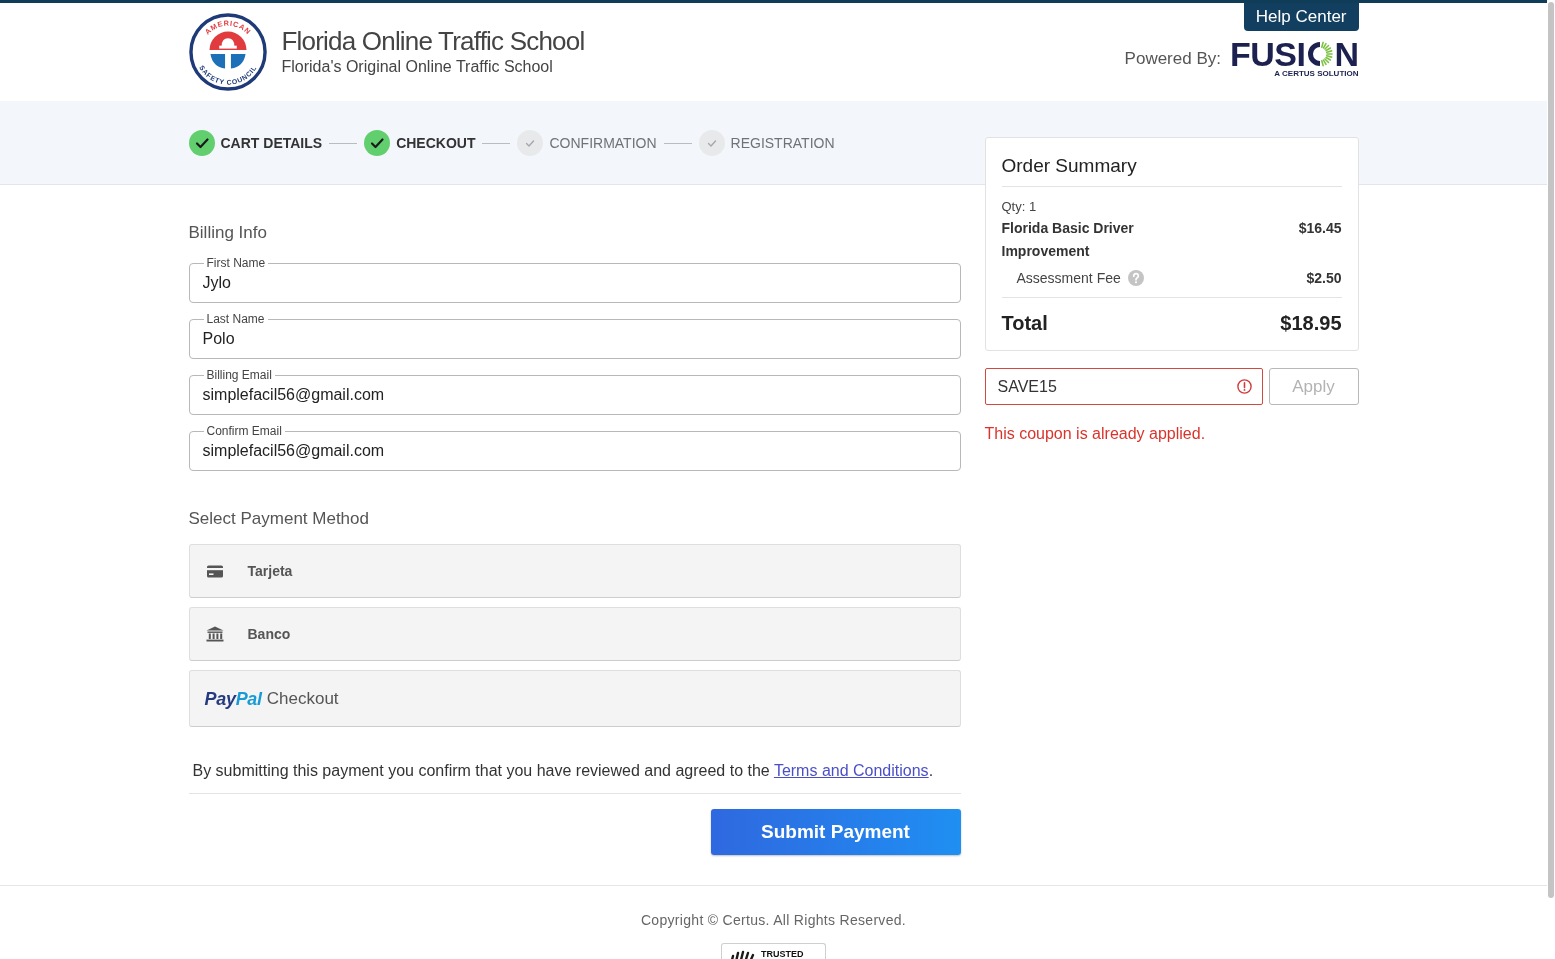  I want to click on terms-link: Terms and Conditions, so click(851, 770).